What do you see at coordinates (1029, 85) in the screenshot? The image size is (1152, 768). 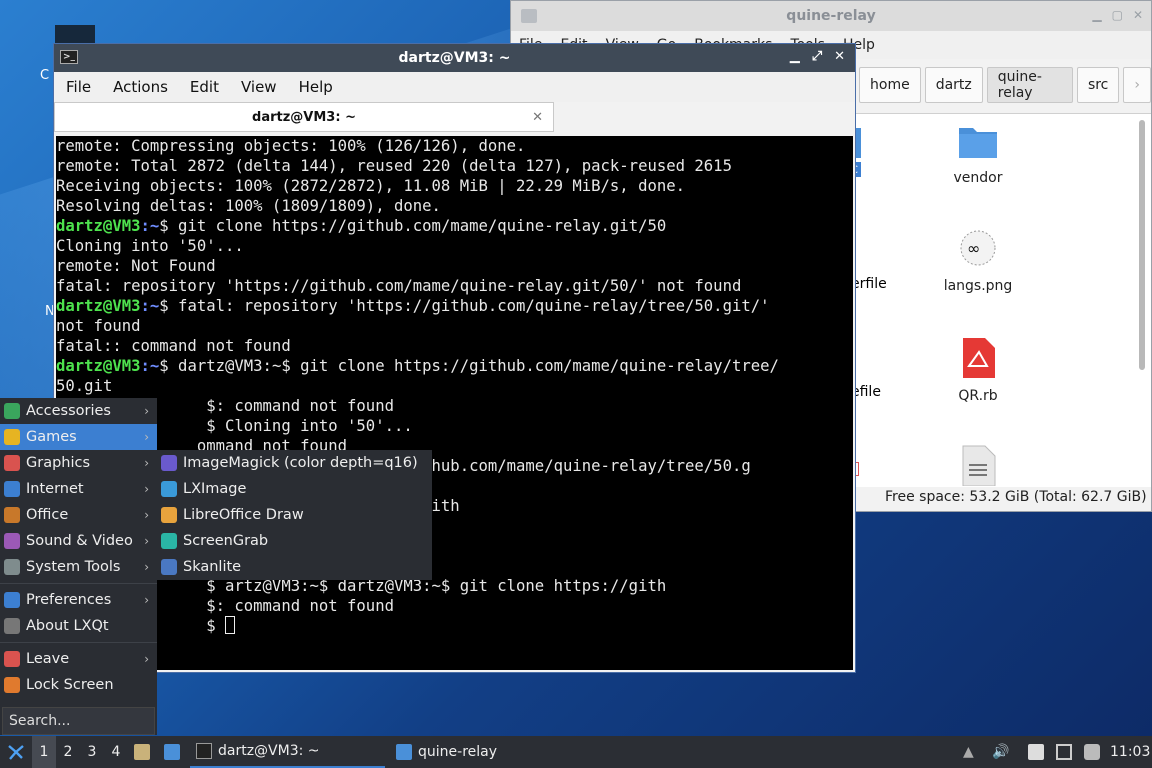 I see `crumb-quine-relay: quine-relay` at bounding box center [1029, 85].